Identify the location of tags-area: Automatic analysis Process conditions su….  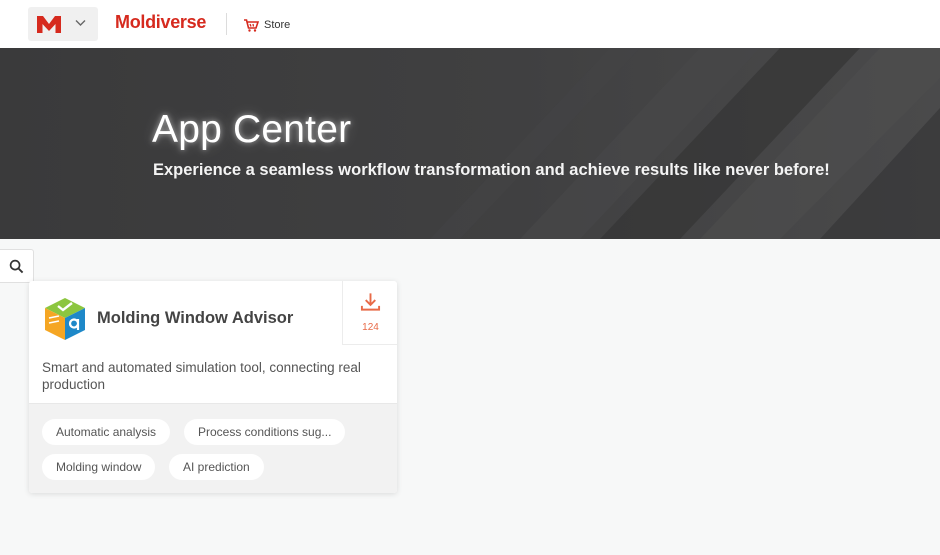
(213, 448).